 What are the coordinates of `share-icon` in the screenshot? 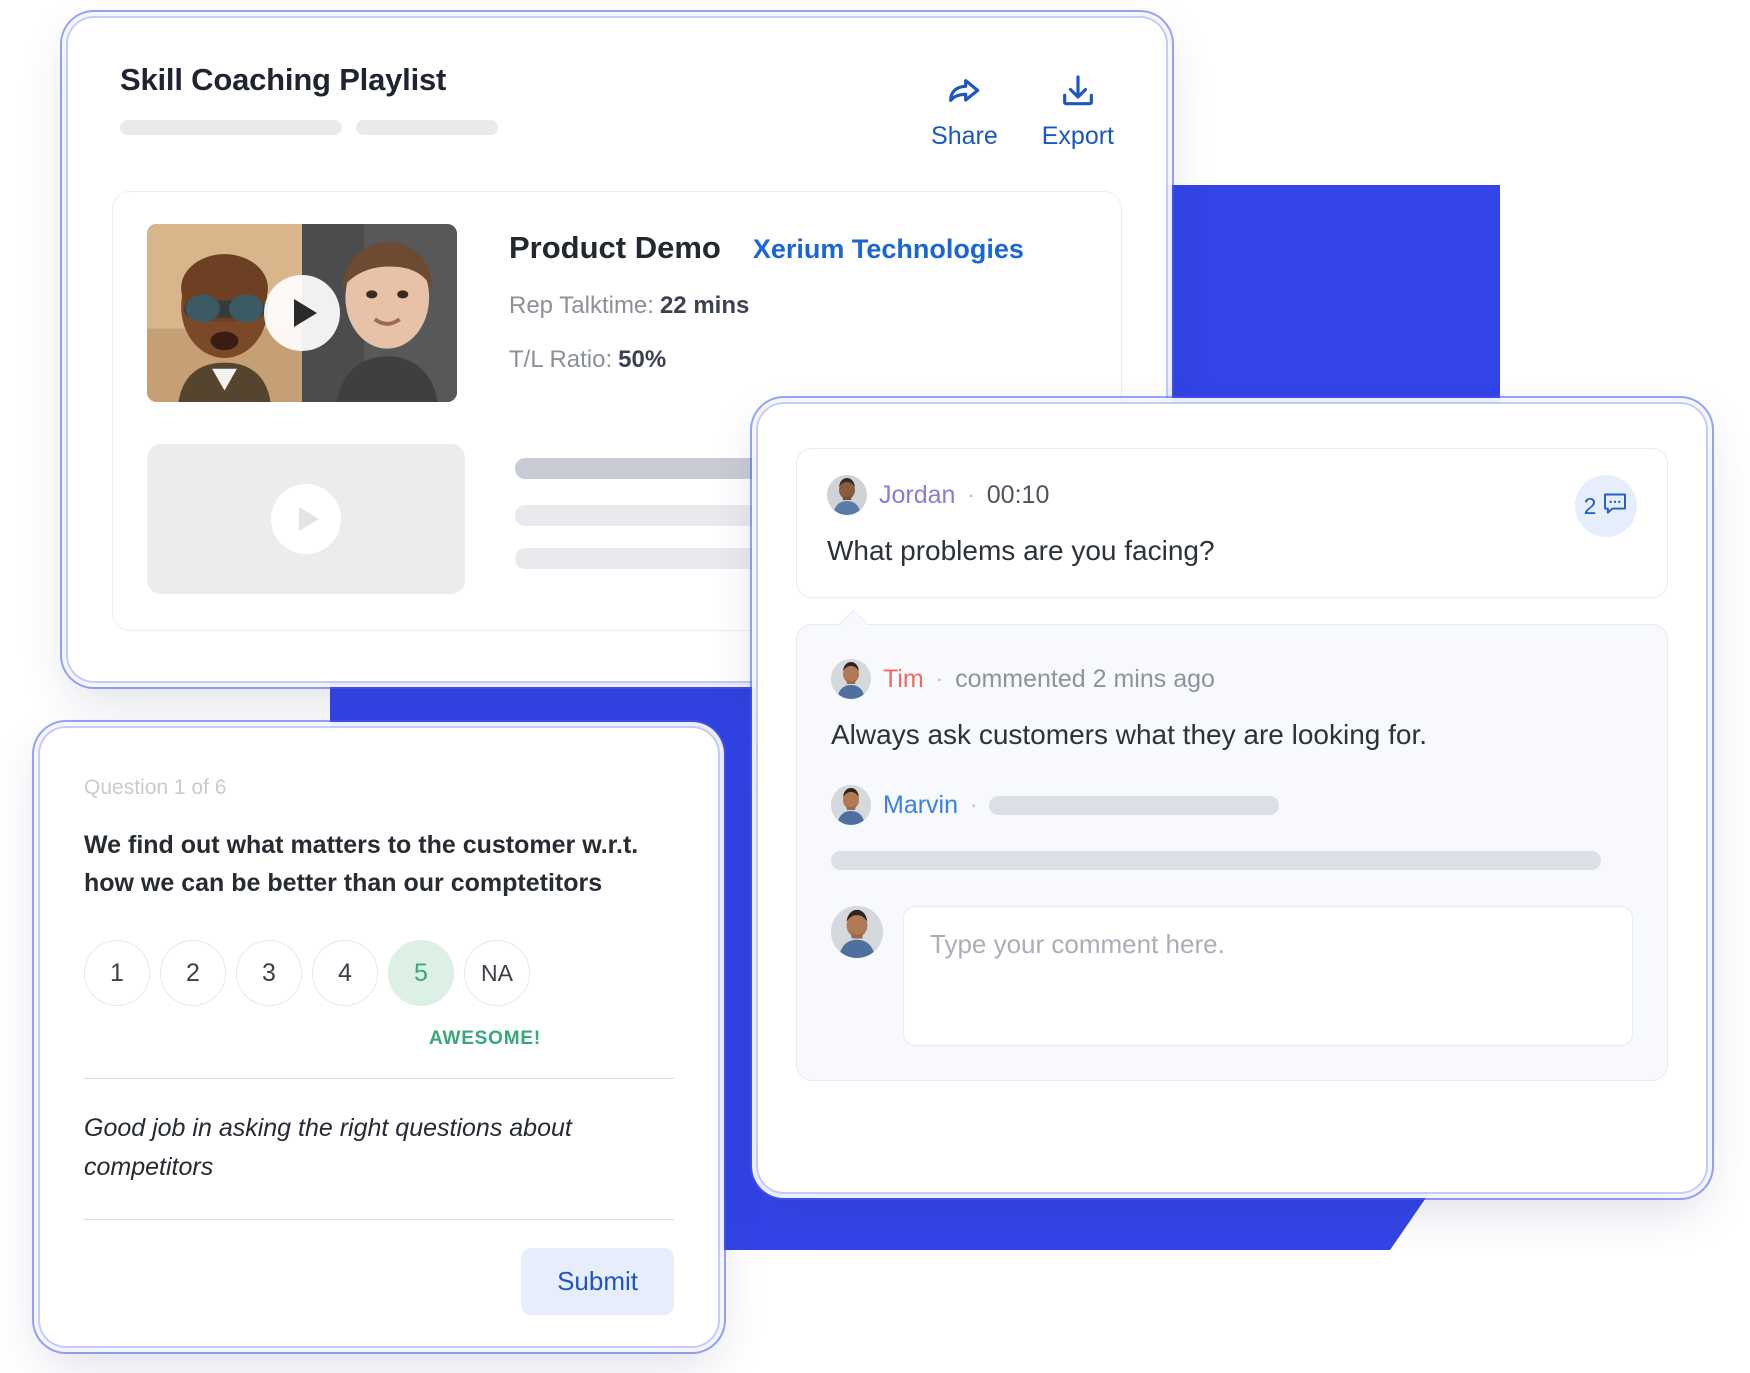 It's located at (964, 92).